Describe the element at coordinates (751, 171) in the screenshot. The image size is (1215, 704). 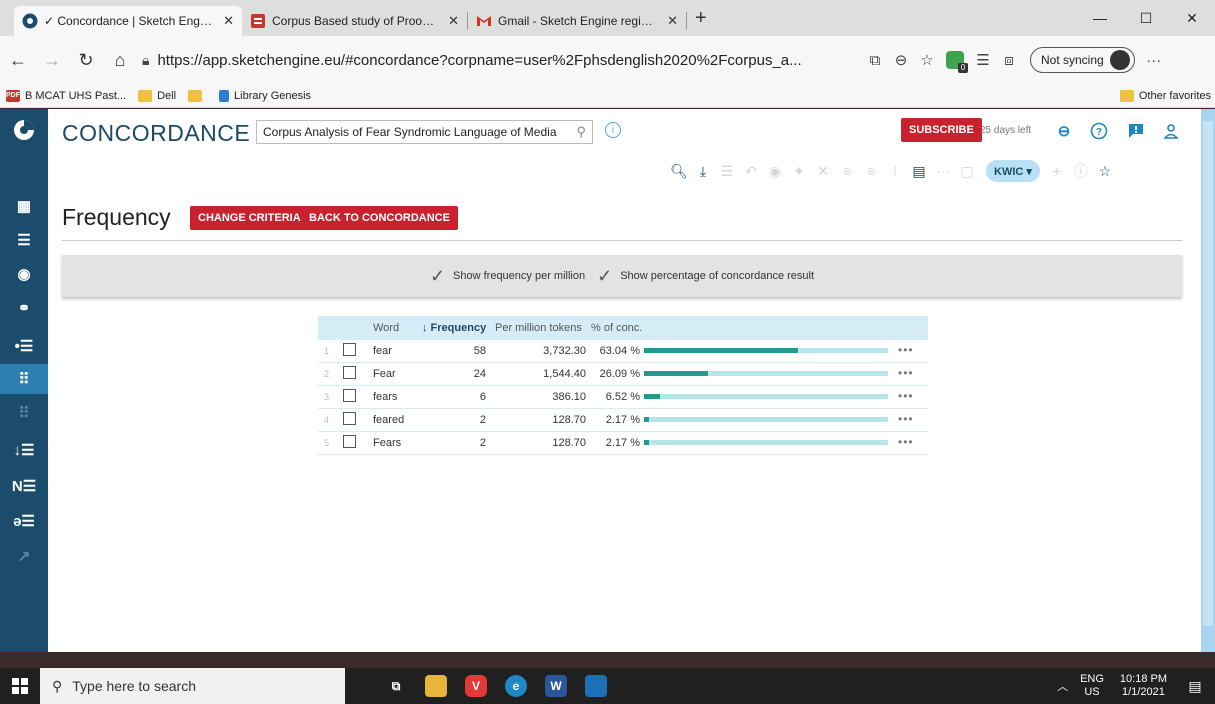
I see `undo-icon: ↶` at that location.